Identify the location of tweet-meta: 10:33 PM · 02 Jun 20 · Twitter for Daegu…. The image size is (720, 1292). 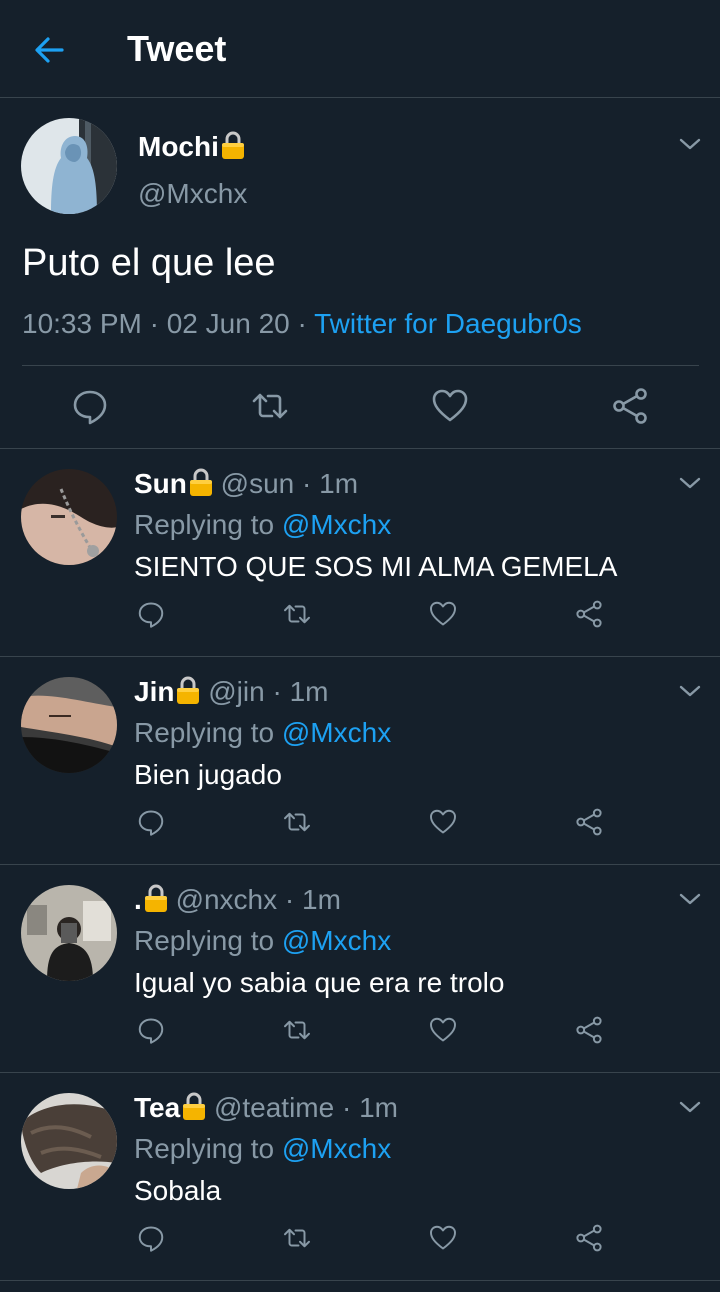
(302, 324).